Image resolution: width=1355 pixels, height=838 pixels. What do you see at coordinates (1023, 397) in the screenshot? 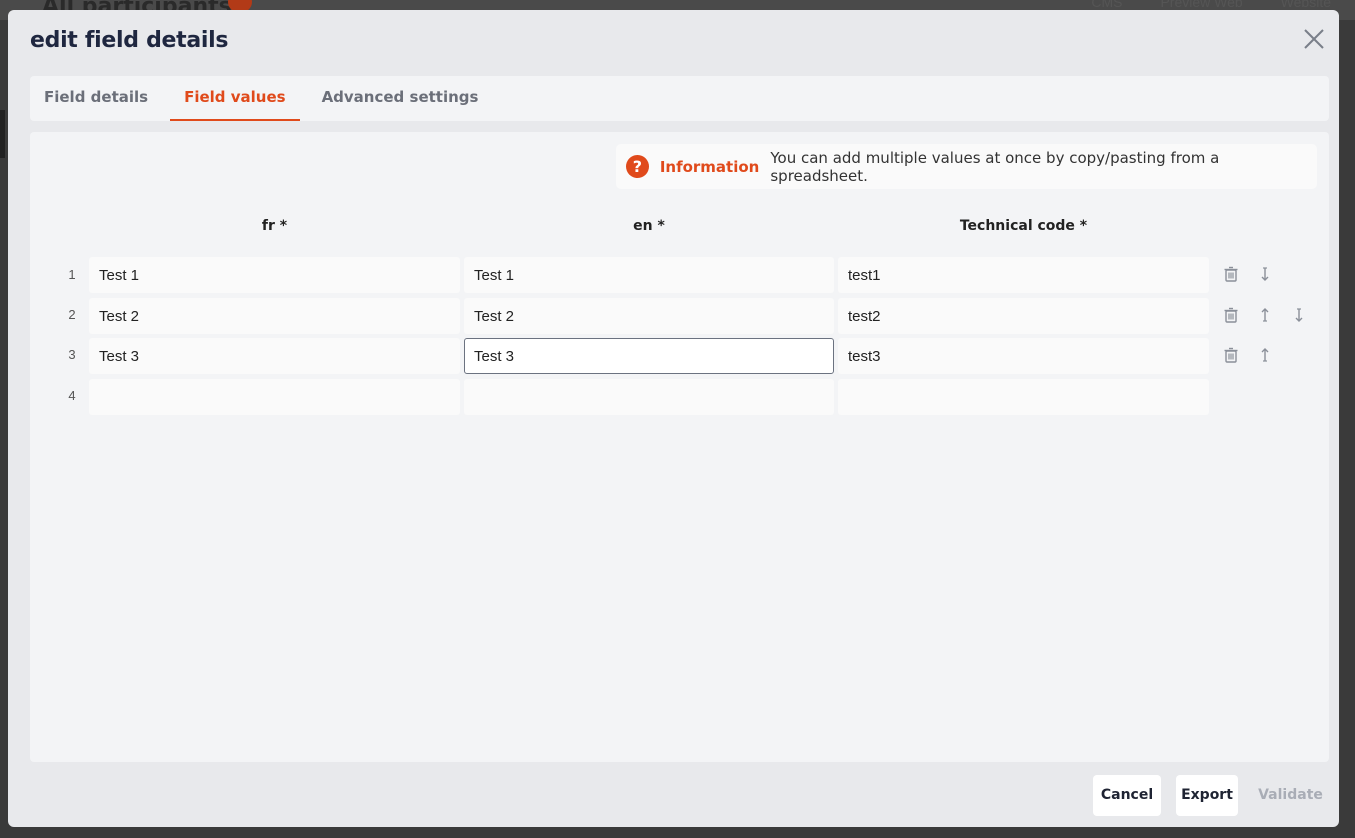
I see `cell-technical-code` at bounding box center [1023, 397].